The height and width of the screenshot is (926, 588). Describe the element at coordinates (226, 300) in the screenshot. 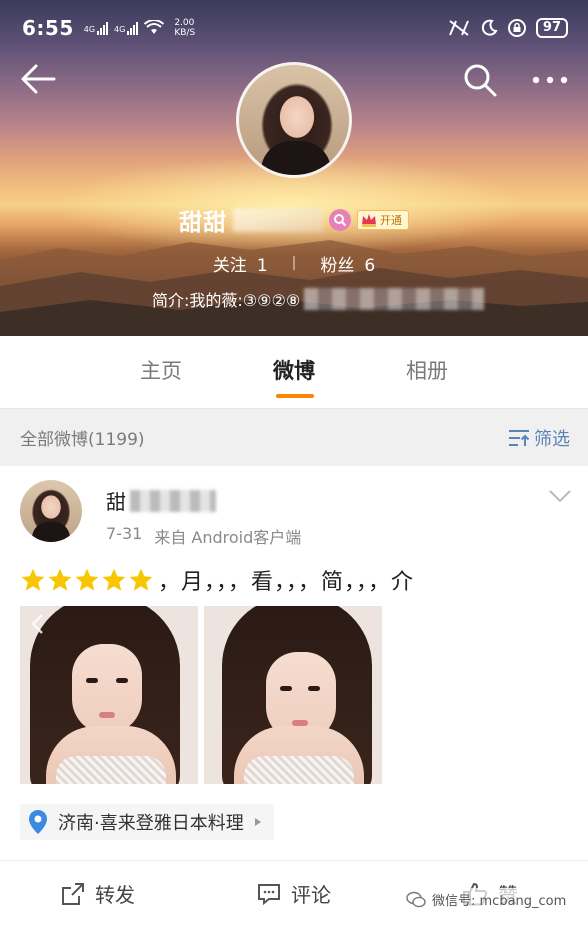

I see `bio-text: 简介:我的薇:③⑨②⑧` at that location.